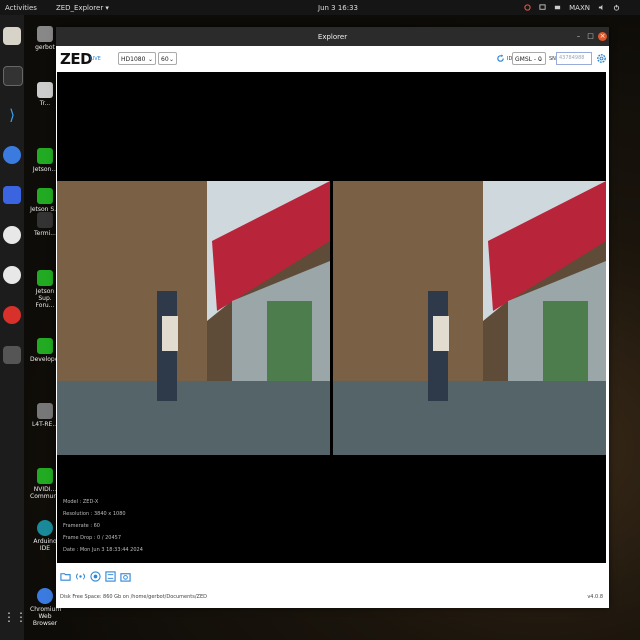 The image size is (640, 640). What do you see at coordinates (137, 58) in the screenshot?
I see `resolution-select: HD1080 ⌄` at bounding box center [137, 58].